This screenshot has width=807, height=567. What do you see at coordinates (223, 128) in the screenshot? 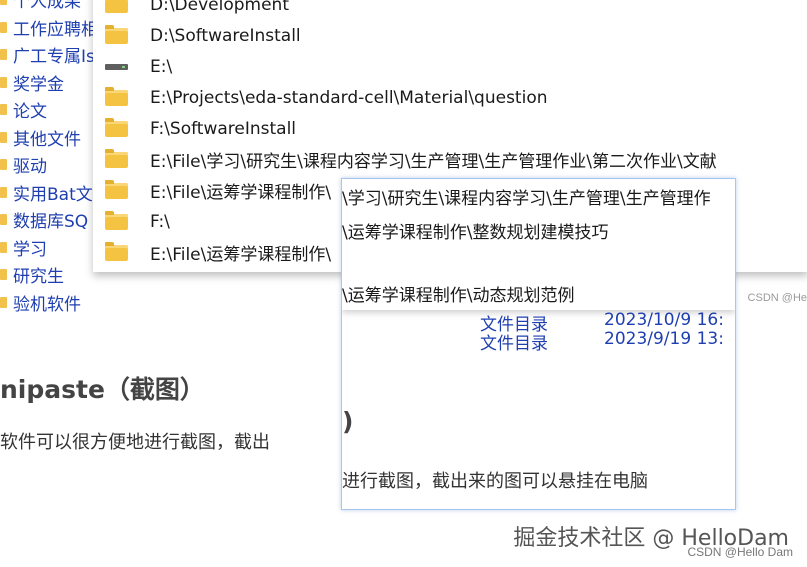
I see `history-item-path: F:\SoftwareInstall` at bounding box center [223, 128].